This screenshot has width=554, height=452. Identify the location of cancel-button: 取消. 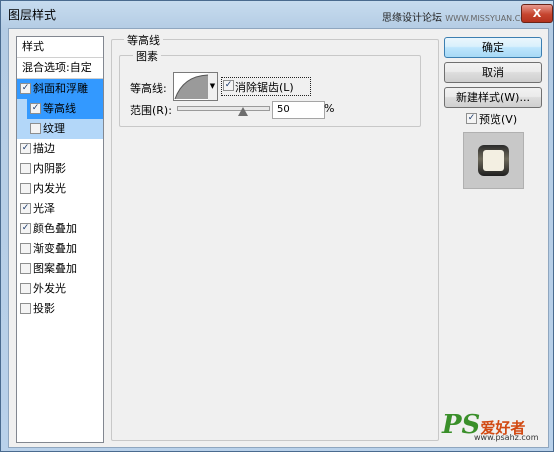
(493, 72).